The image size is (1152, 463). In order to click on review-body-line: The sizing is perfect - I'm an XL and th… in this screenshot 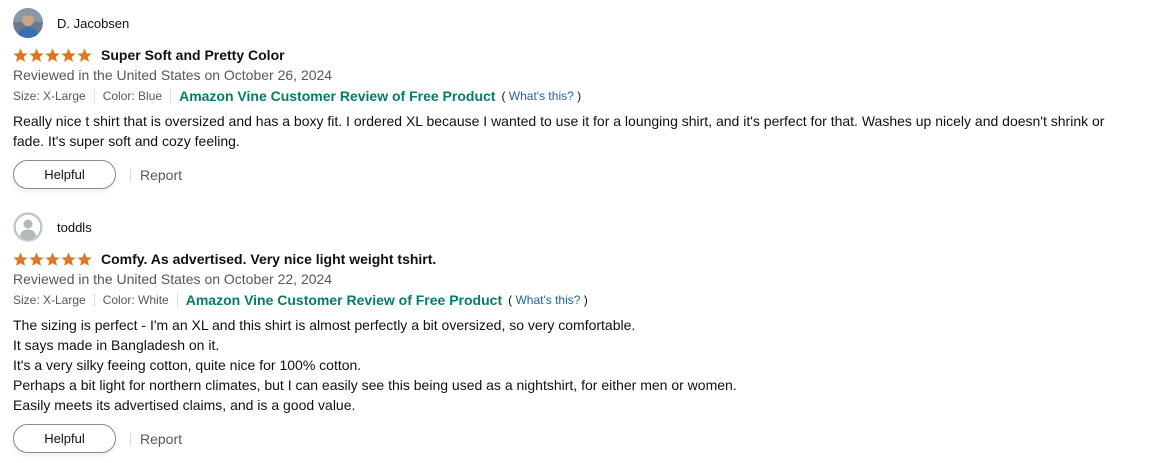, I will do `click(324, 325)`.